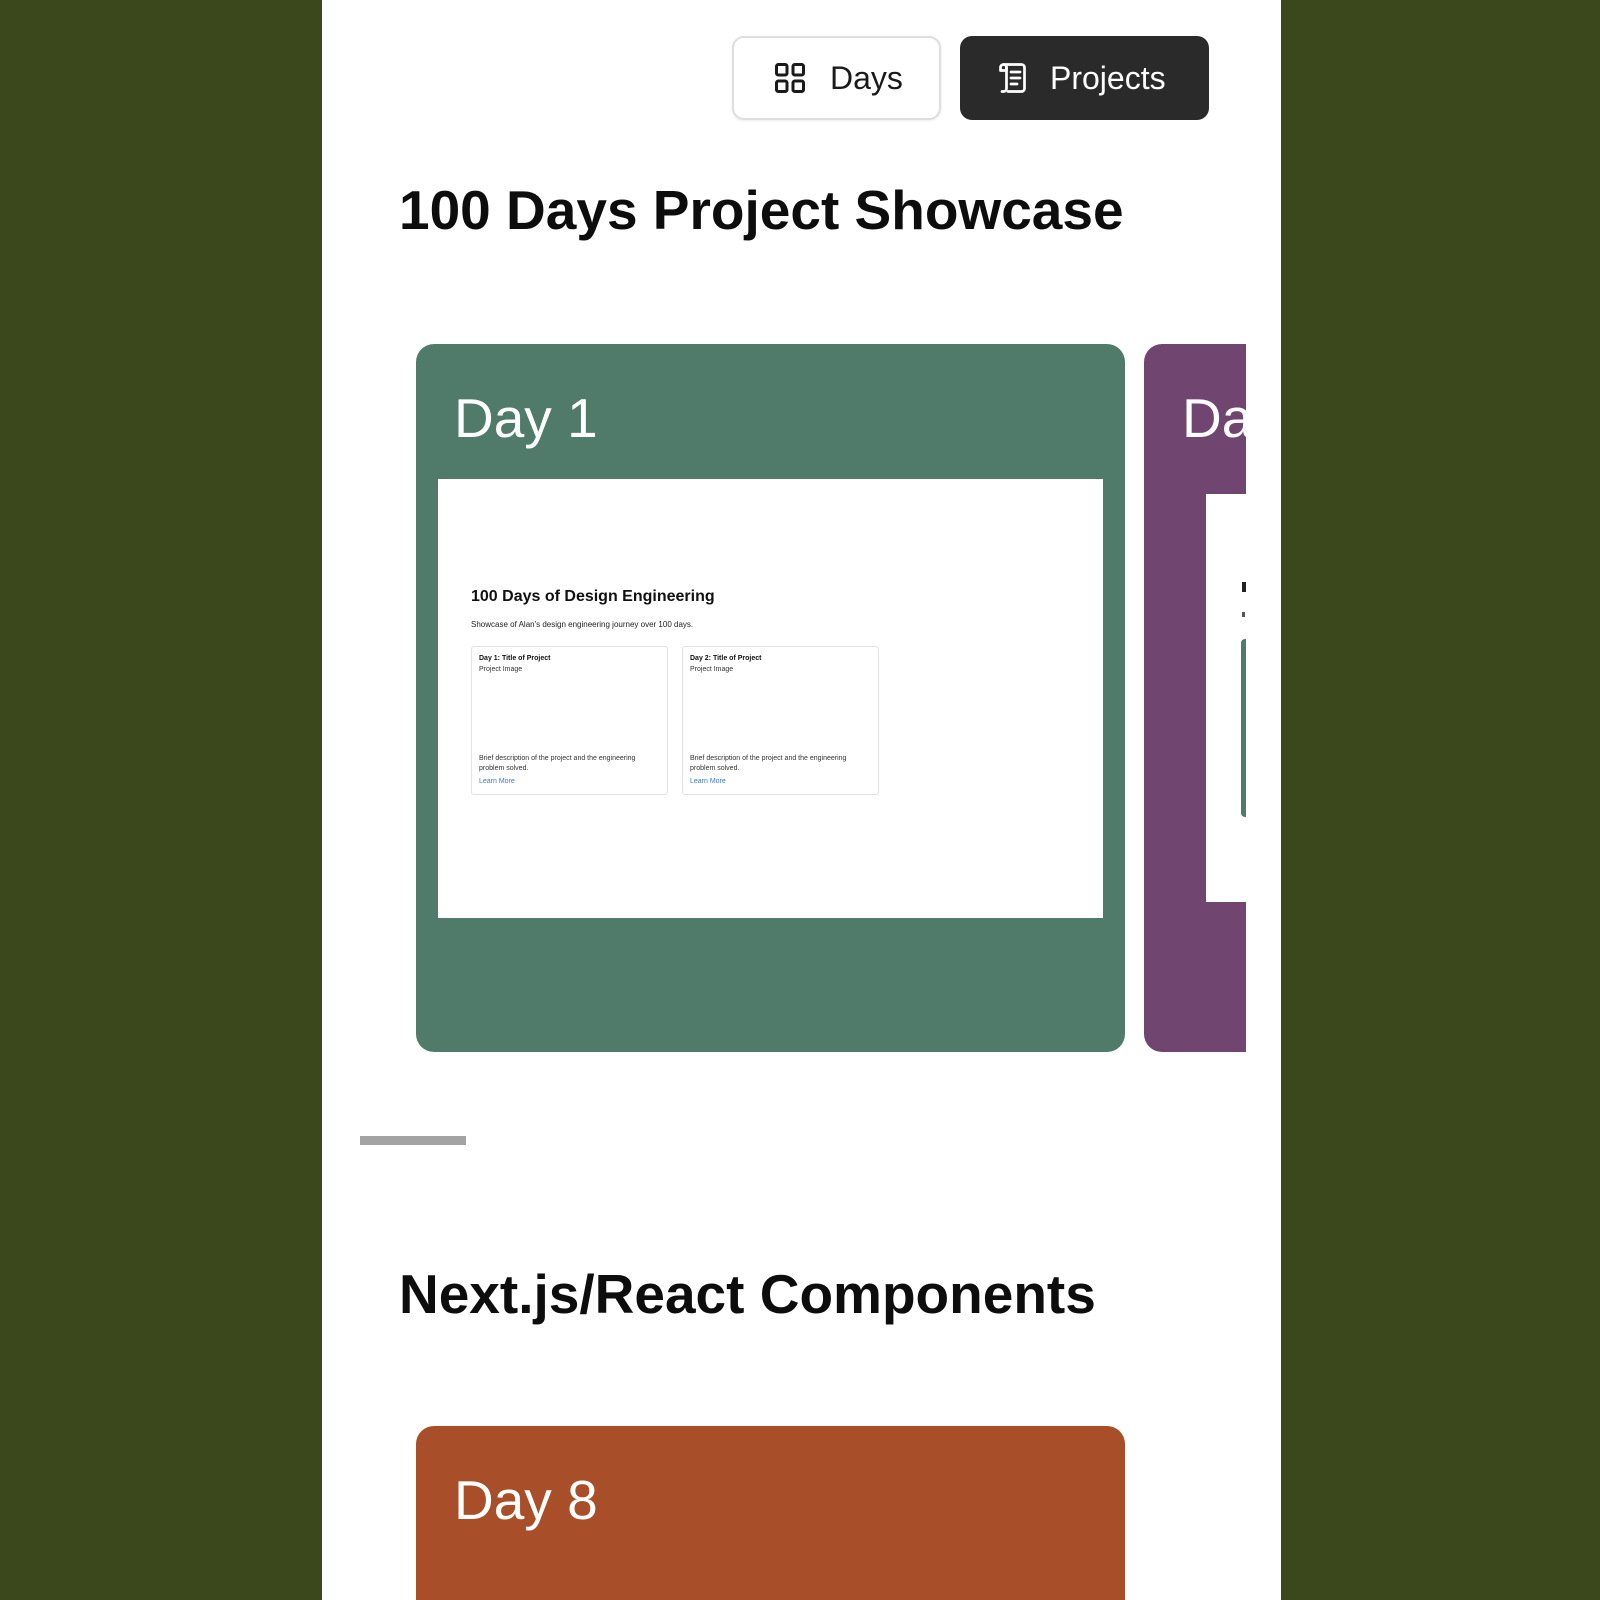 This screenshot has width=1600, height=1600. I want to click on project-preview-image, so click(1226, 698).